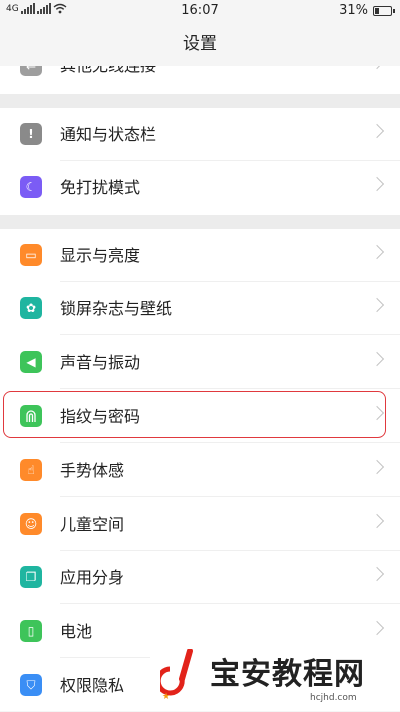 The height and width of the screenshot is (712, 400). What do you see at coordinates (200, 524) in the screenshot?
I see `settings-item-kids-space: ☺ 儿童空间` at bounding box center [200, 524].